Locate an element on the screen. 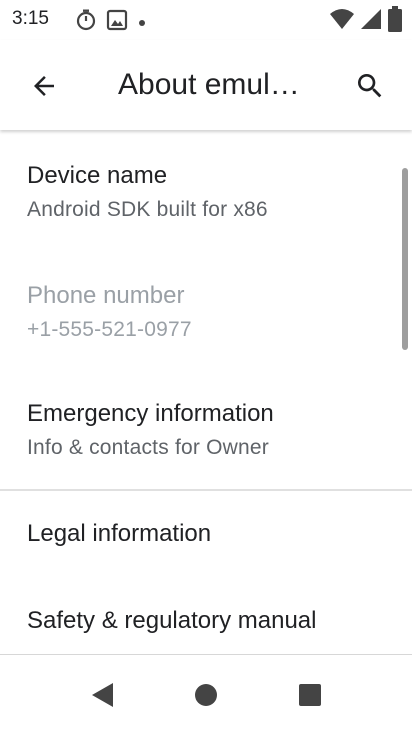 The width and height of the screenshot is (412, 733). search-button is located at coordinates (370, 86).